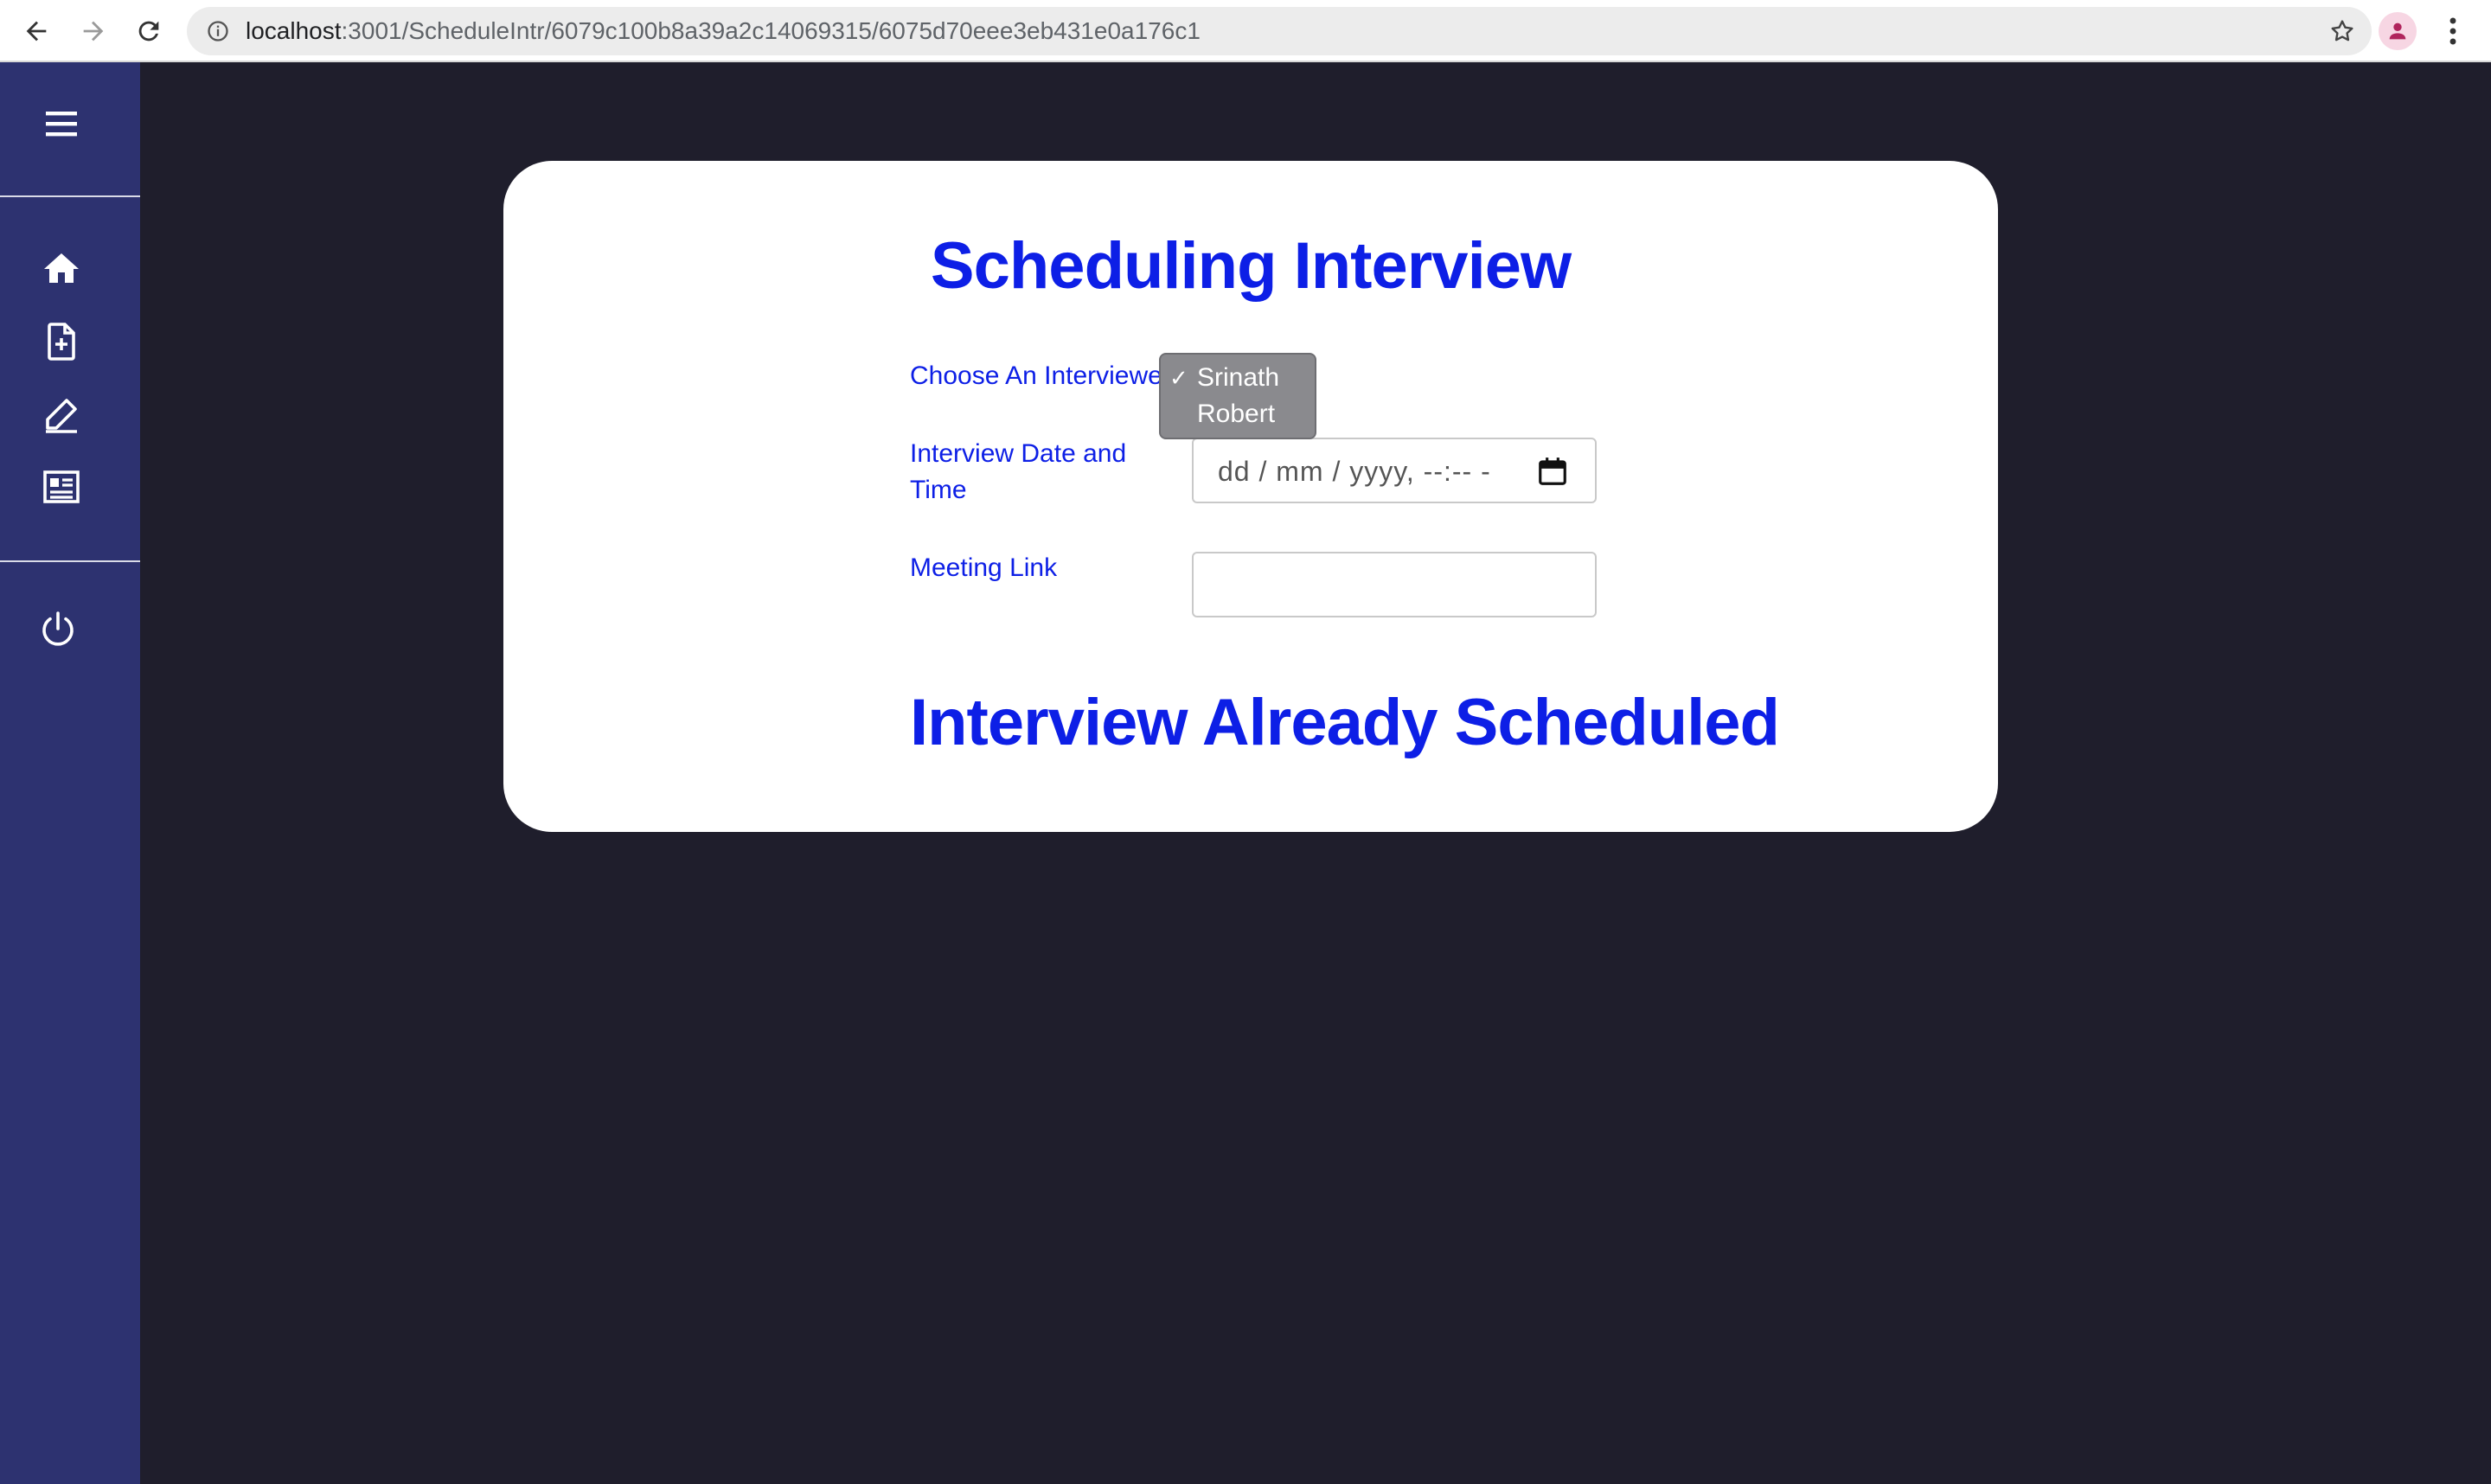 Image resolution: width=2491 pixels, height=1484 pixels. Describe the element at coordinates (1019, 453) in the screenshot. I see `datetime-label-line1: Interview Date and` at that location.